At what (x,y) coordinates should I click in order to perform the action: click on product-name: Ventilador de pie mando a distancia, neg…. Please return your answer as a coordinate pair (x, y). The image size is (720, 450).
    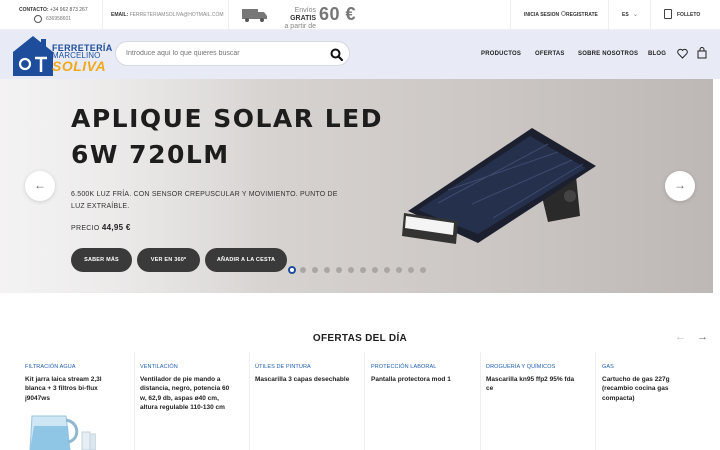
    Looking at the image, I should click on (188, 393).